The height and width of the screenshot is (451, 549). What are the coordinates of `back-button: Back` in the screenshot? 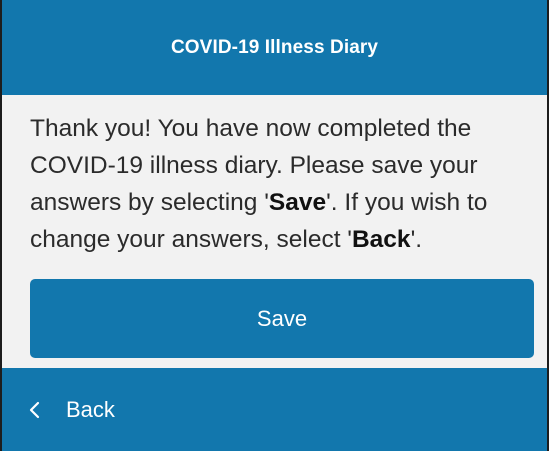 It's located at (71, 410).